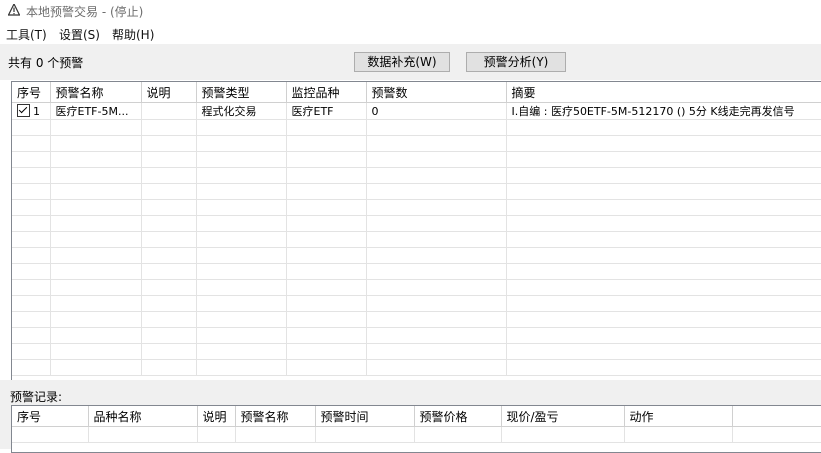 The image size is (821, 453). I want to click on col-header-count: 预警数, so click(436, 92).